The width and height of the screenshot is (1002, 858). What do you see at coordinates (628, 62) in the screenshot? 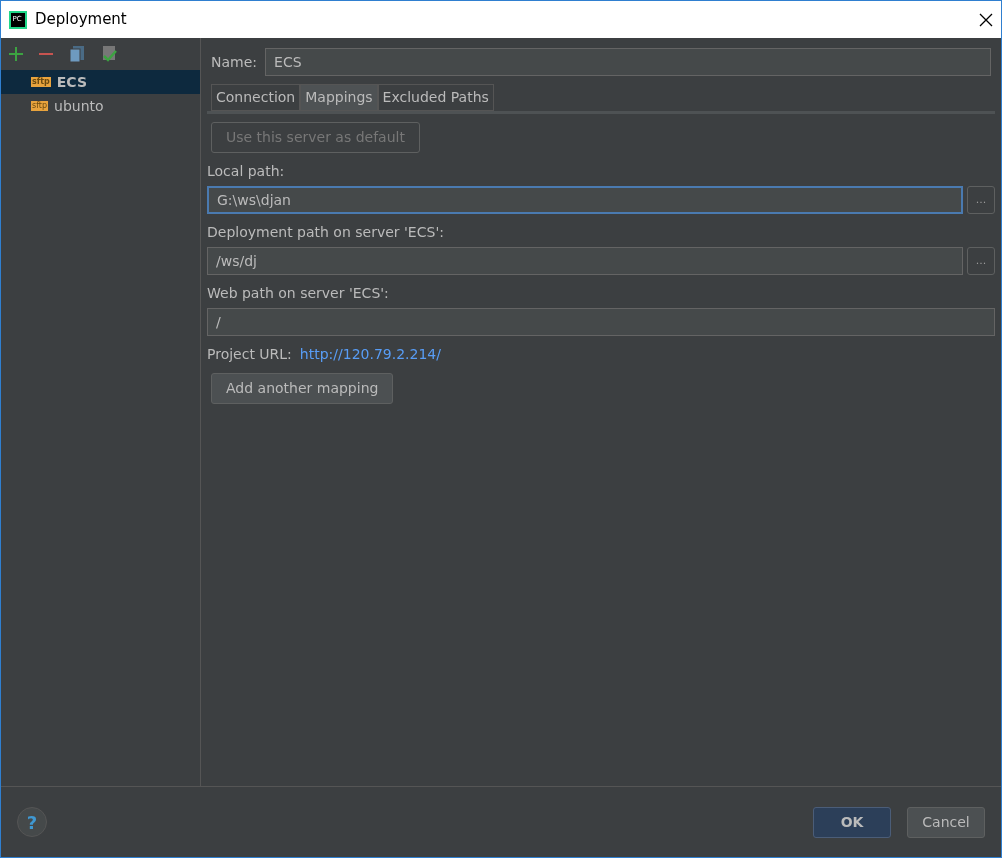
I see `name-field: ECS` at bounding box center [628, 62].